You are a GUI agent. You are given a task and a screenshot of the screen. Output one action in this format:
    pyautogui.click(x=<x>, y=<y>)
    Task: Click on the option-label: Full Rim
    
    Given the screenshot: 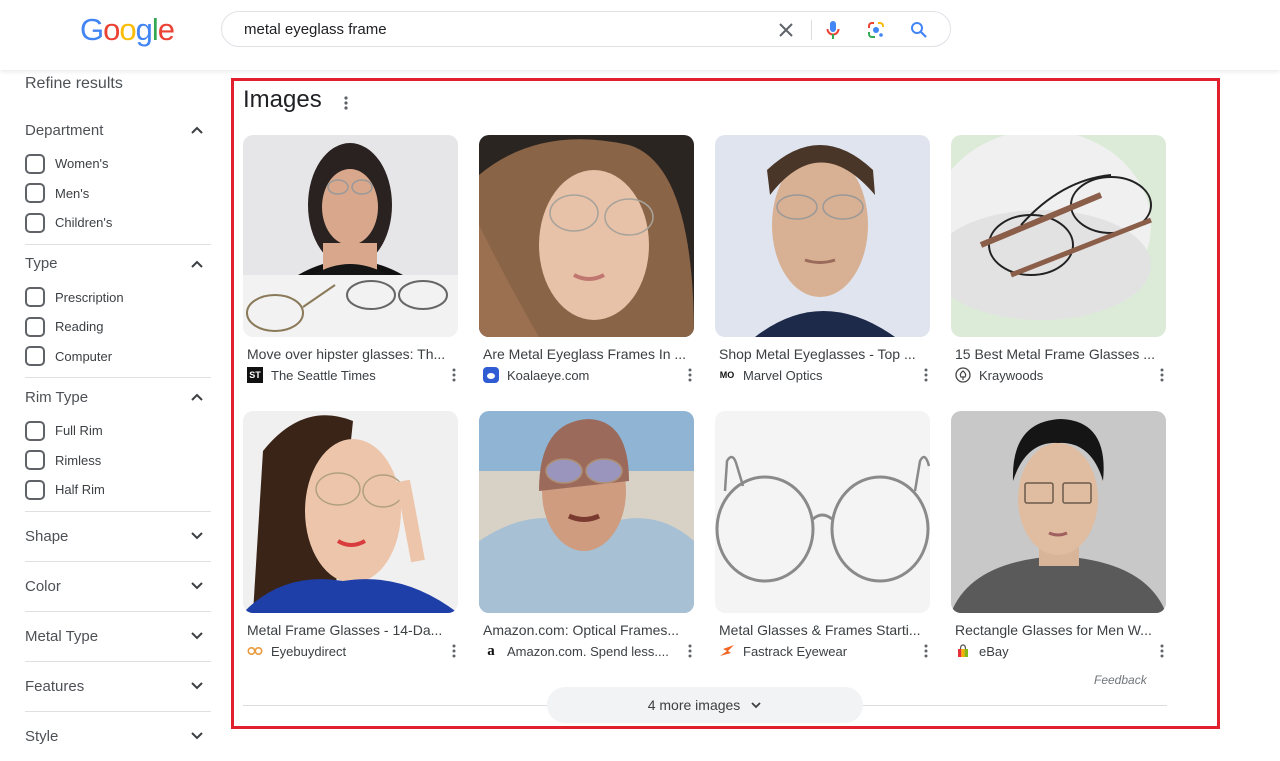 What is the action you would take?
    pyautogui.click(x=79, y=431)
    